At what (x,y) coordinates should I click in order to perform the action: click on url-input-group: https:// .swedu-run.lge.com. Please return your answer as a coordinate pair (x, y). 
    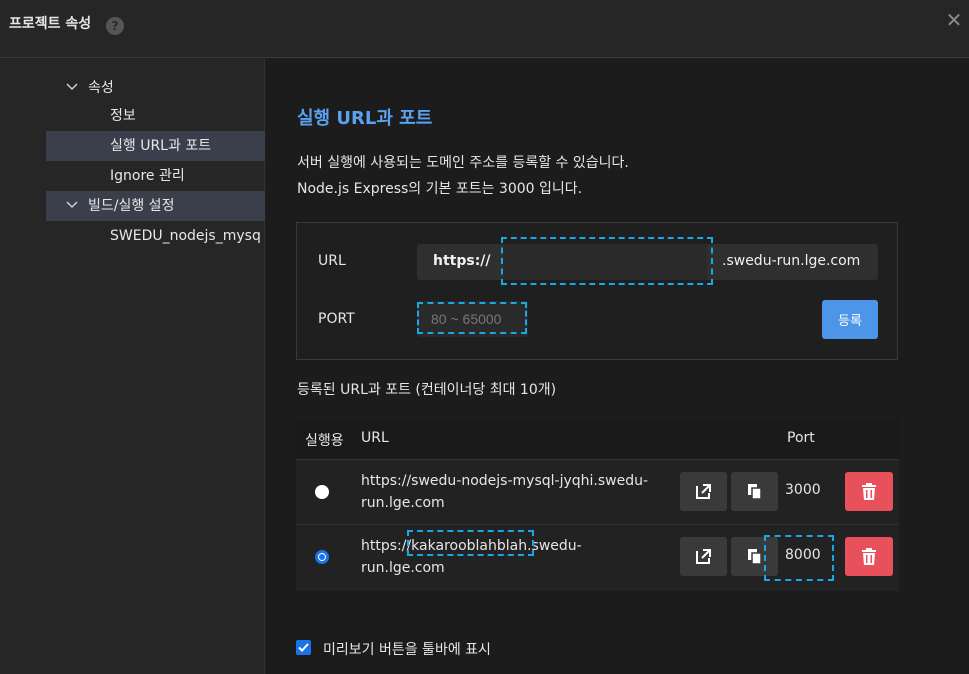
    Looking at the image, I should click on (647, 262).